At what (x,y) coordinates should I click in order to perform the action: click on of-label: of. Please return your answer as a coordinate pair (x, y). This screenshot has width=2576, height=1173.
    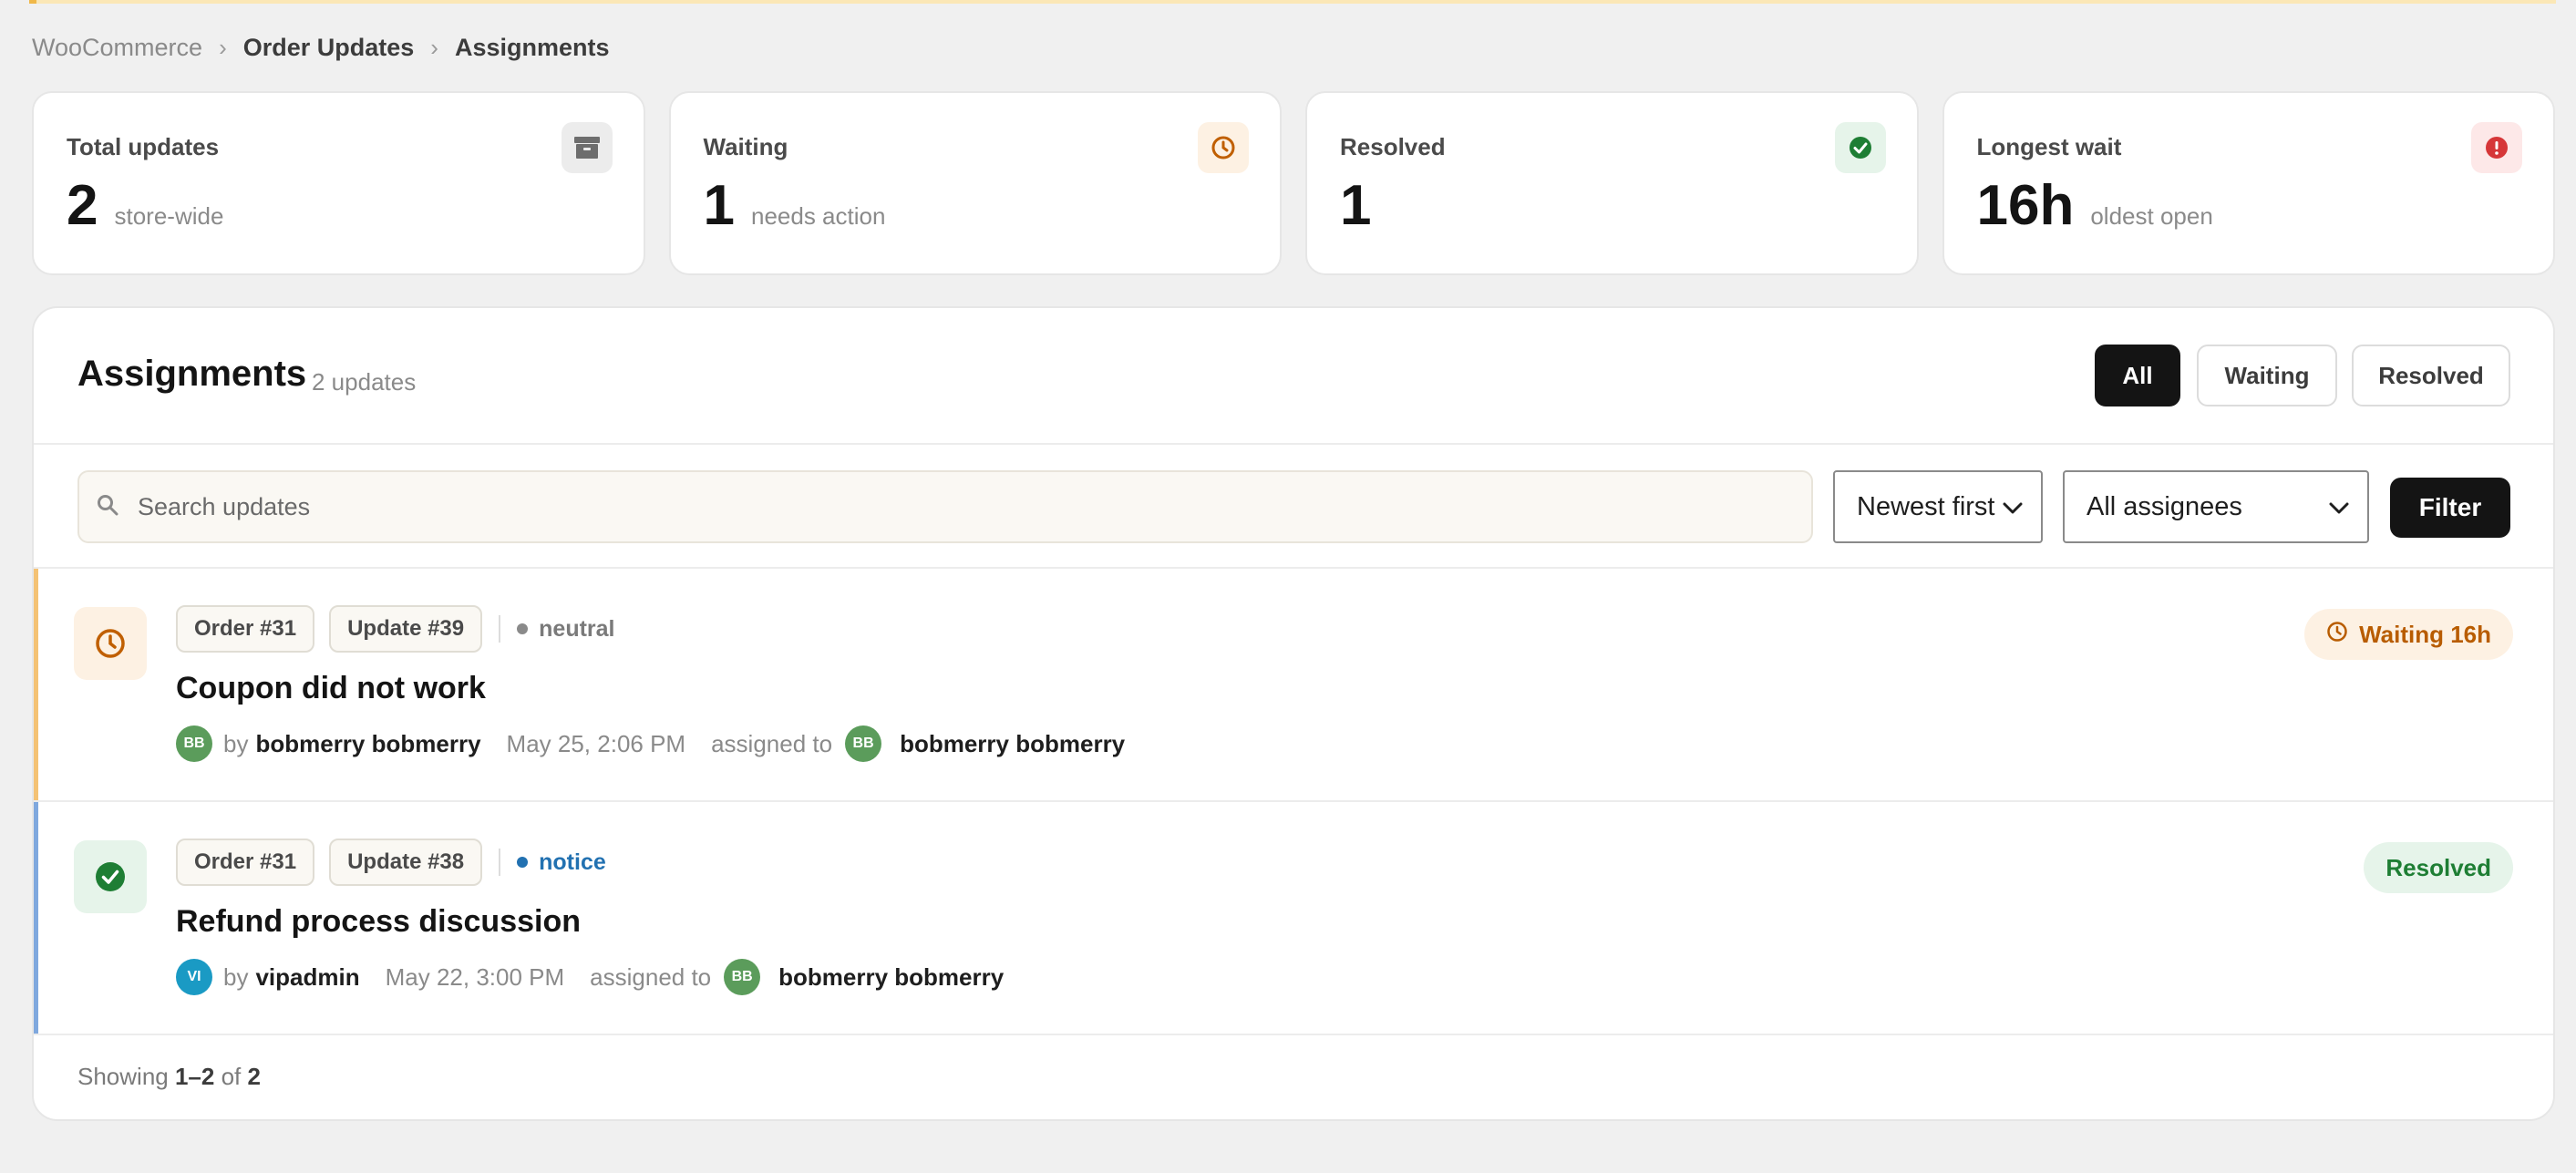
    Looking at the image, I should click on (231, 1076).